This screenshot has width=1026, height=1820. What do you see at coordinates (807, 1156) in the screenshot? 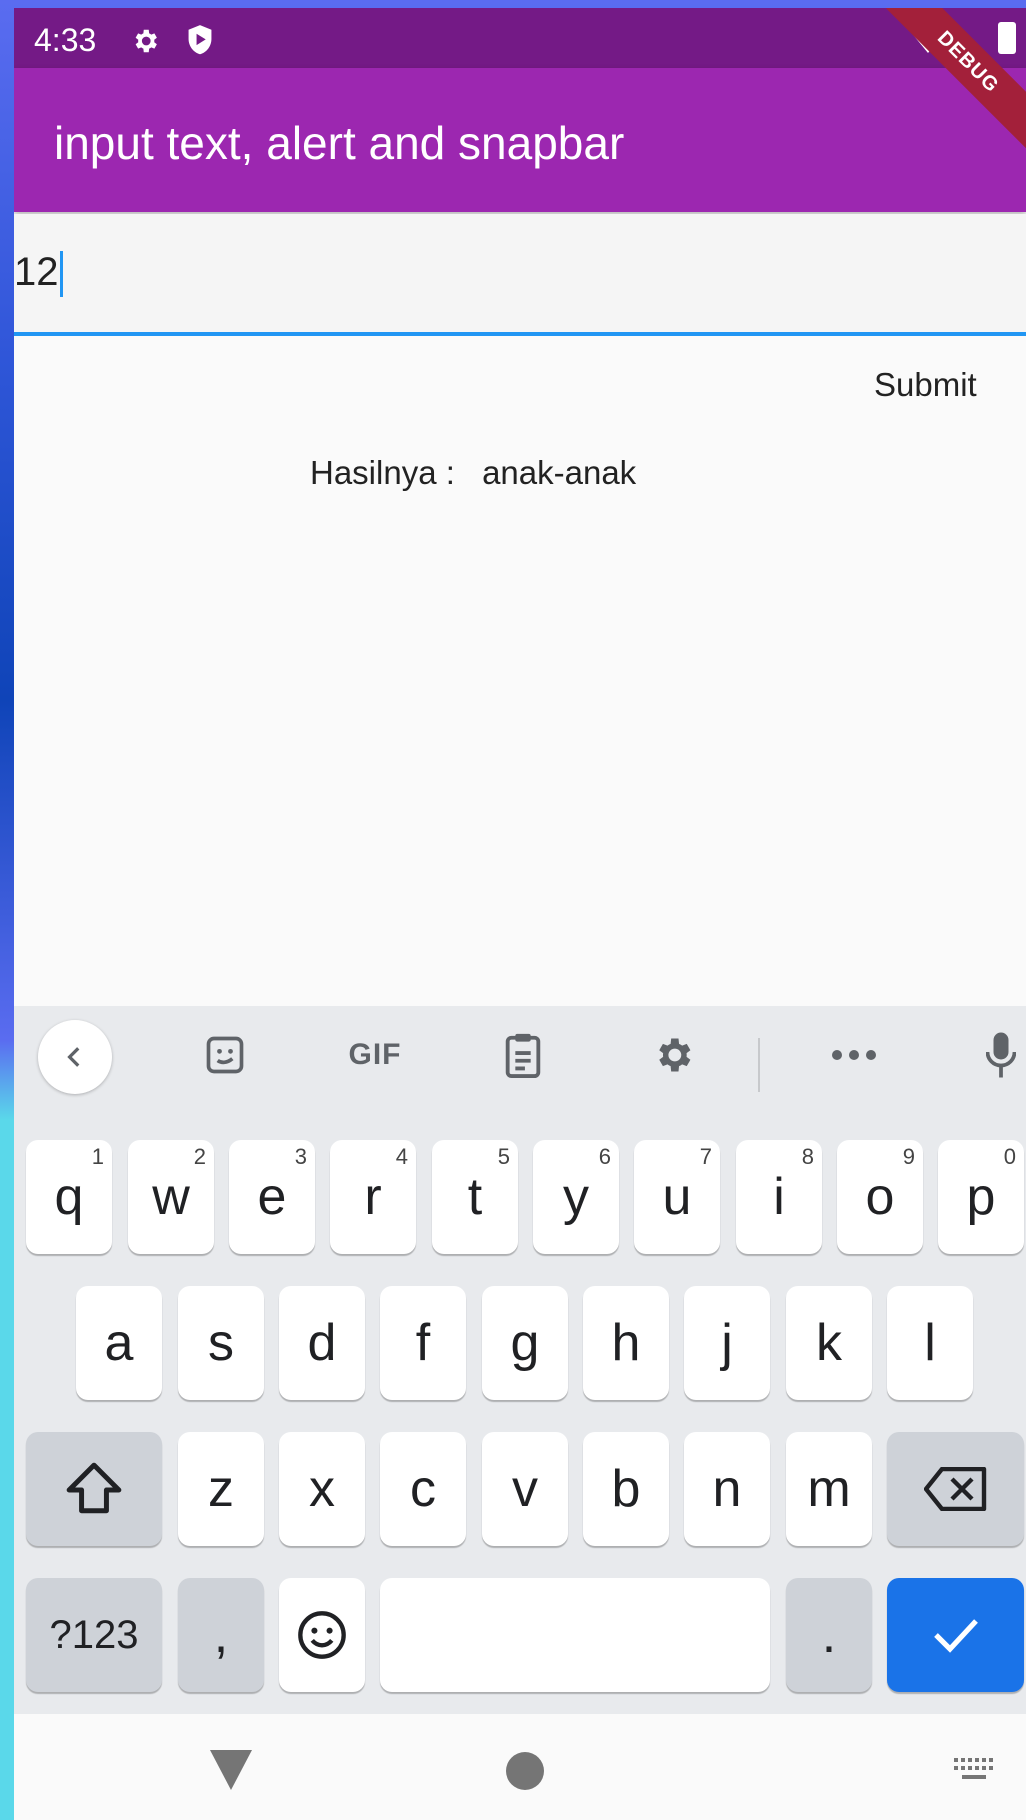
I see `key-hint: 8` at bounding box center [807, 1156].